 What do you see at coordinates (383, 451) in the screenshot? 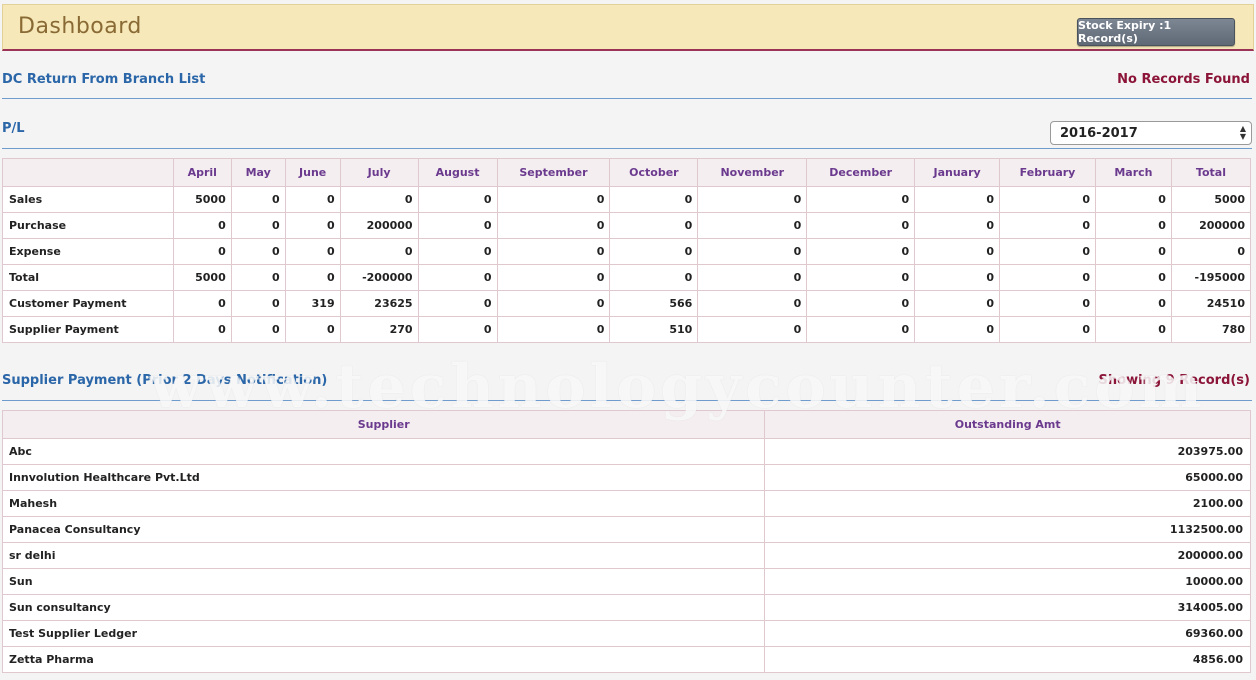
I see `supplier-name: Abc` at bounding box center [383, 451].